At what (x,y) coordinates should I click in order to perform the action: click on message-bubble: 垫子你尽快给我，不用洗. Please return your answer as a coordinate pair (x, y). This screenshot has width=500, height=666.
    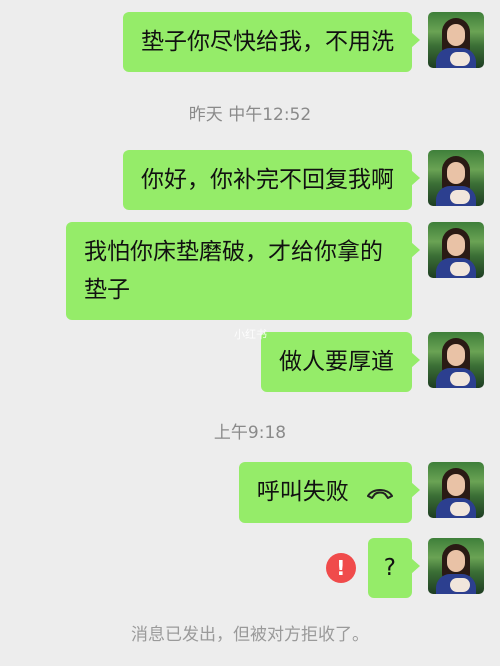
    Looking at the image, I should click on (271, 42).